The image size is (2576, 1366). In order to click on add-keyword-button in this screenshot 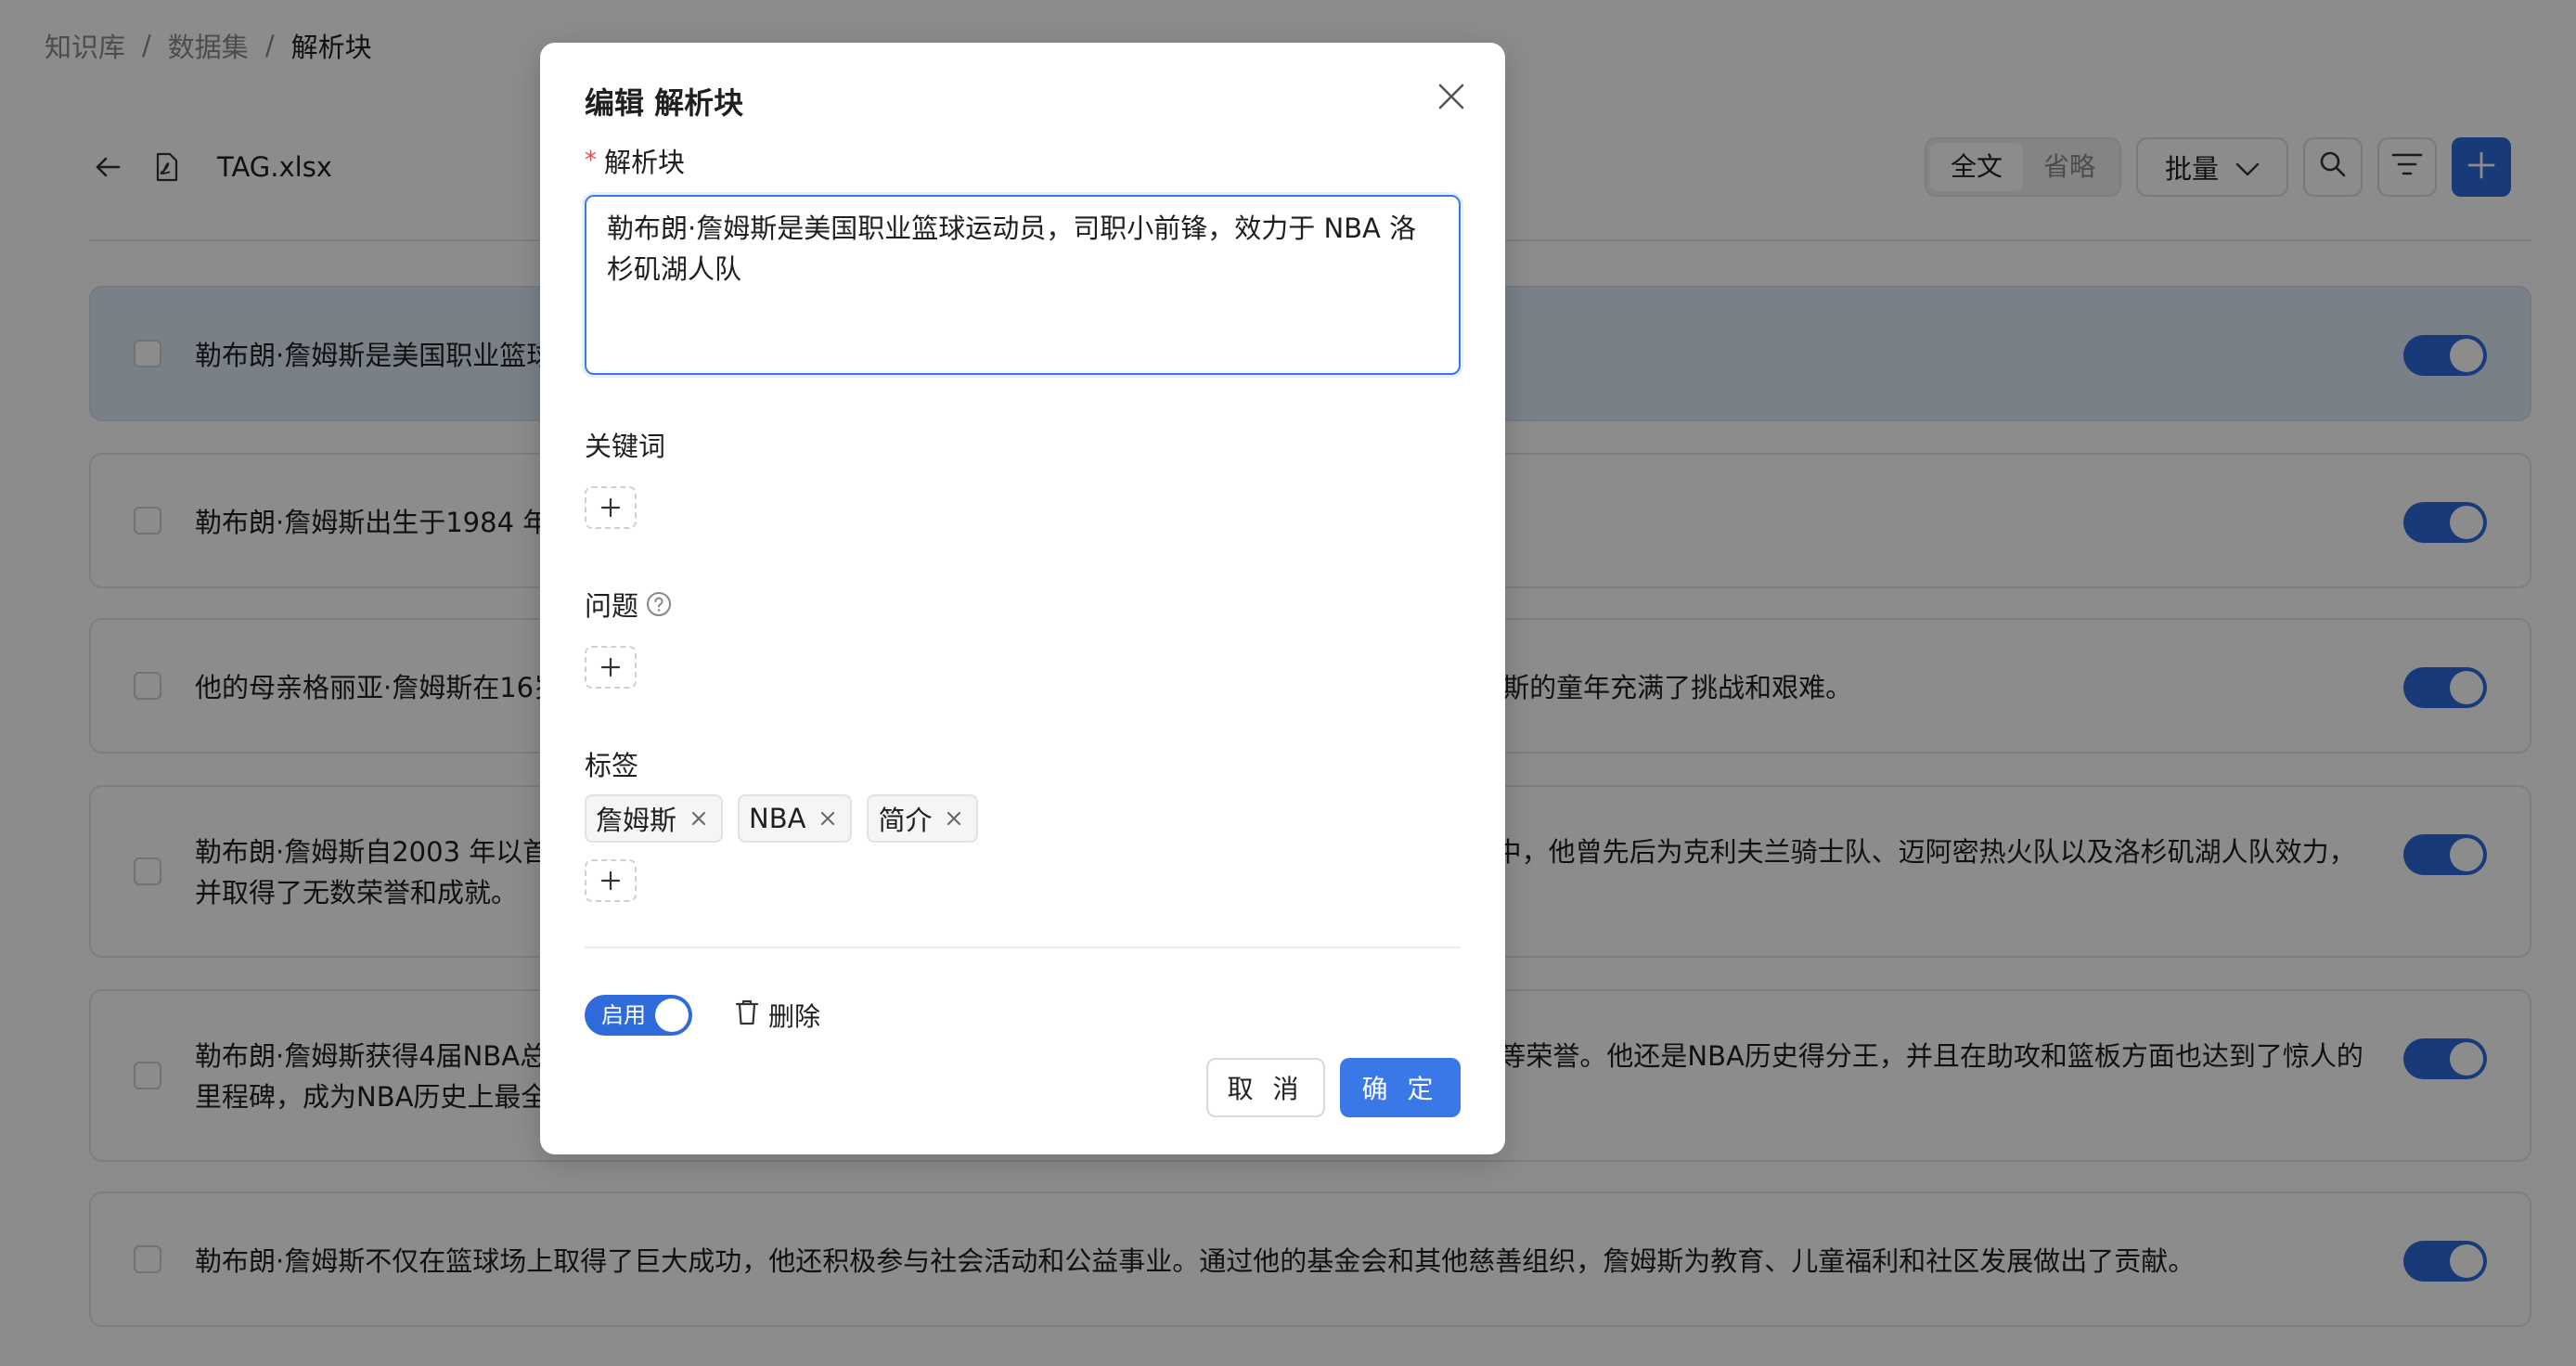, I will do `click(611, 508)`.